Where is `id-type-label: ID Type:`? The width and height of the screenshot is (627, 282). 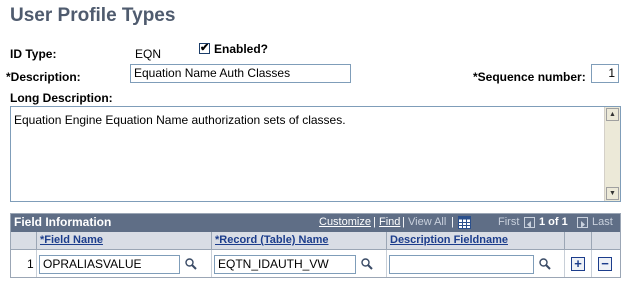
id-type-label: ID Type: is located at coordinates (33, 54).